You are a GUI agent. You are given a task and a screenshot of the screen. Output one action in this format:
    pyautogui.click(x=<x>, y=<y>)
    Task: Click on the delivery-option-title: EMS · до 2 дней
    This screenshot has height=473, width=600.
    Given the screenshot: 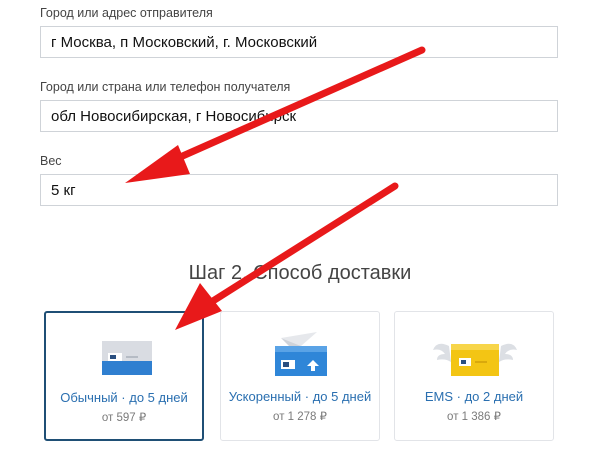 What is the action you would take?
    pyautogui.click(x=474, y=396)
    